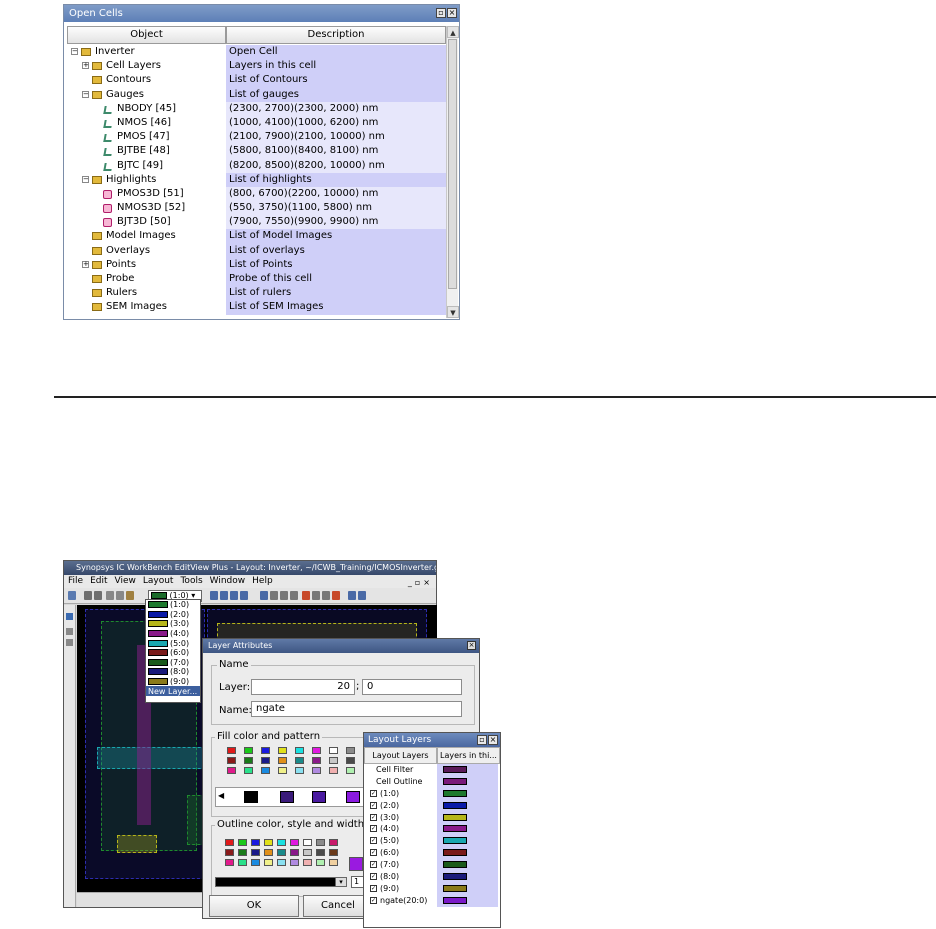 The height and width of the screenshot is (929, 936). I want to click on layer-row: Cell Outline, so click(432, 781).